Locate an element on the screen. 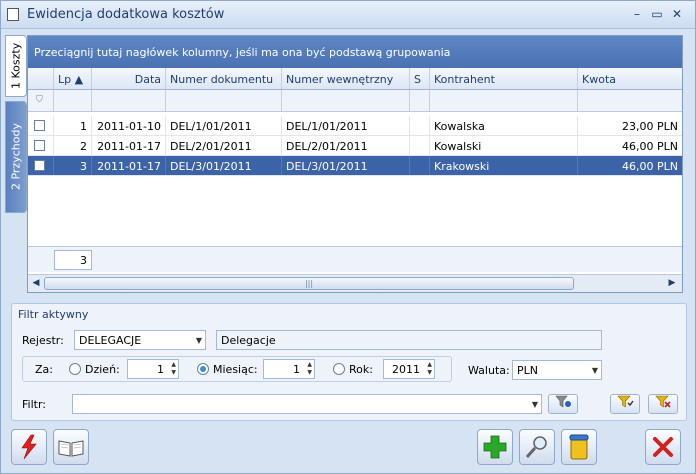 The image size is (696, 474). rok-input: 2011 ▲ ▼ is located at coordinates (409, 369).